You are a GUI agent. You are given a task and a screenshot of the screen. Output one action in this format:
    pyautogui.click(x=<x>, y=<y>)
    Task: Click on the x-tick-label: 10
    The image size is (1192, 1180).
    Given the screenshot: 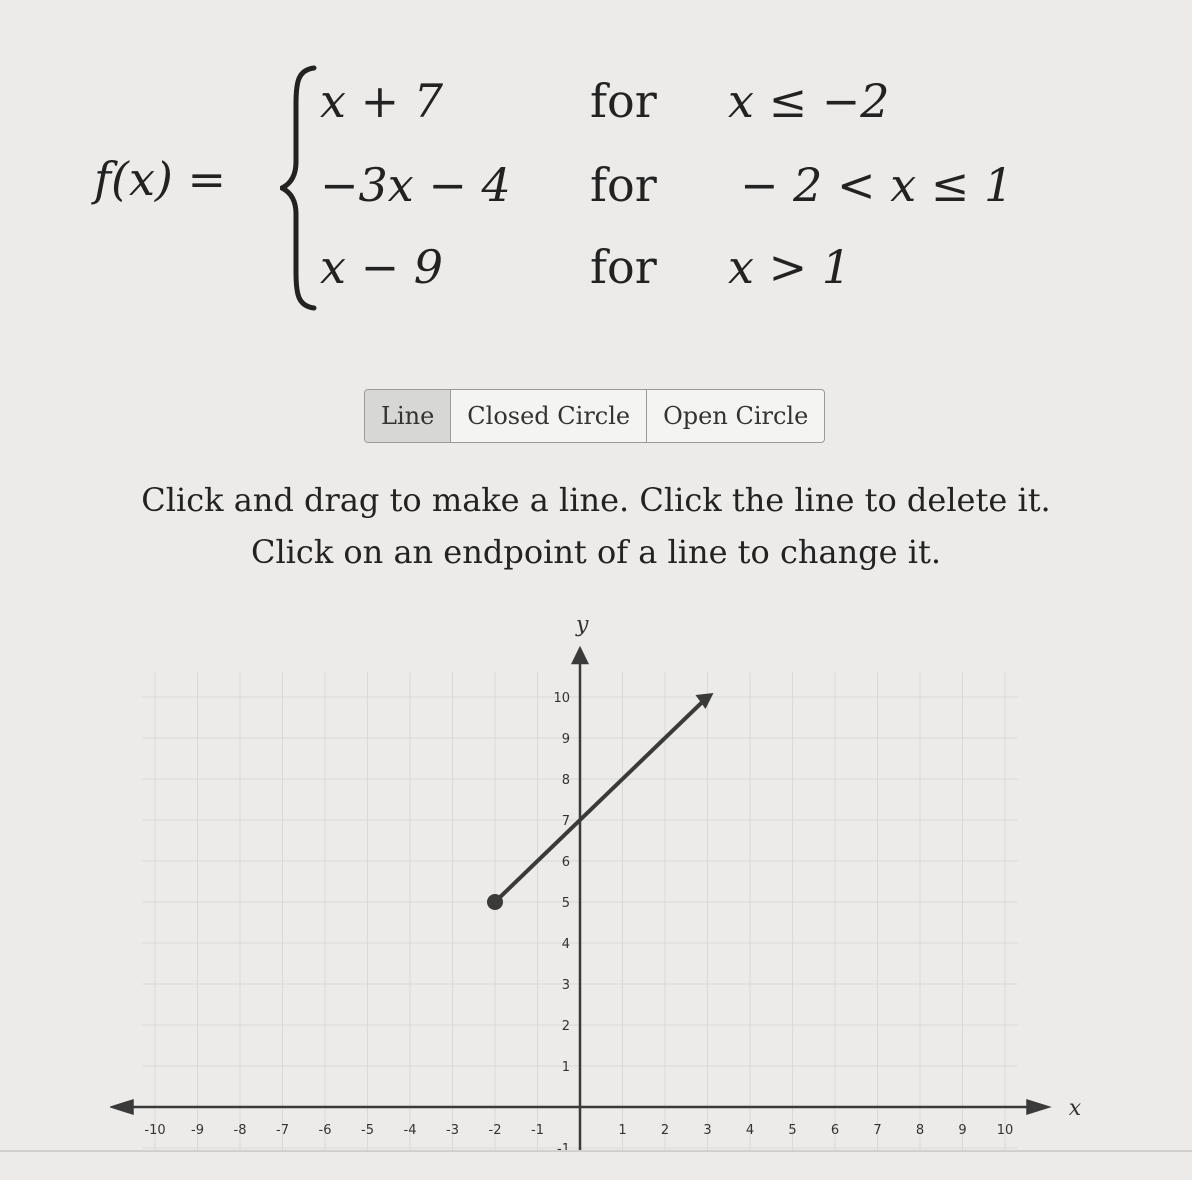 What is the action you would take?
    pyautogui.click(x=1005, y=1130)
    